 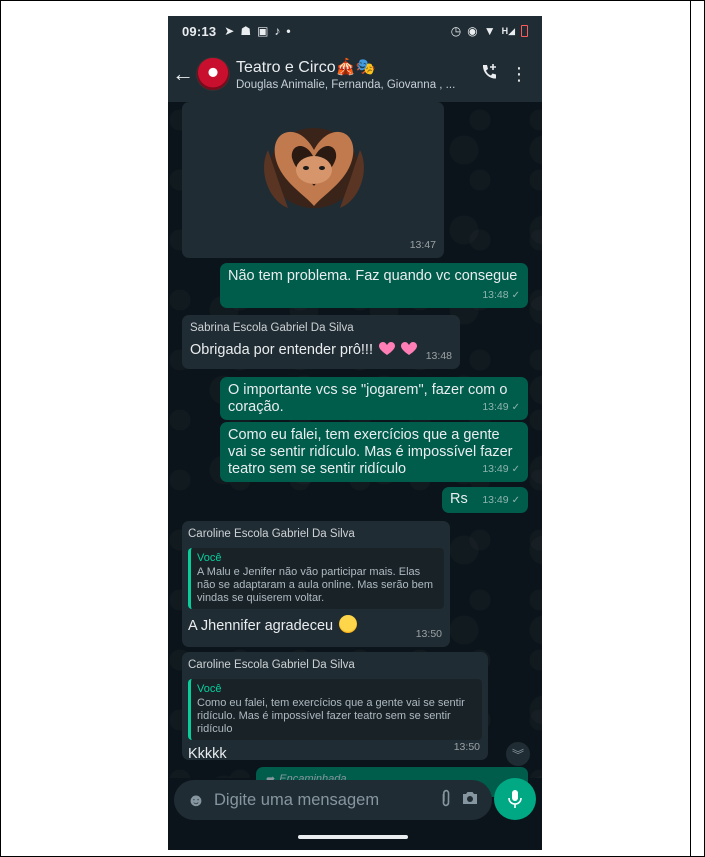 What do you see at coordinates (501, 295) in the screenshot?
I see `message-time: 13:48 ✓` at bounding box center [501, 295].